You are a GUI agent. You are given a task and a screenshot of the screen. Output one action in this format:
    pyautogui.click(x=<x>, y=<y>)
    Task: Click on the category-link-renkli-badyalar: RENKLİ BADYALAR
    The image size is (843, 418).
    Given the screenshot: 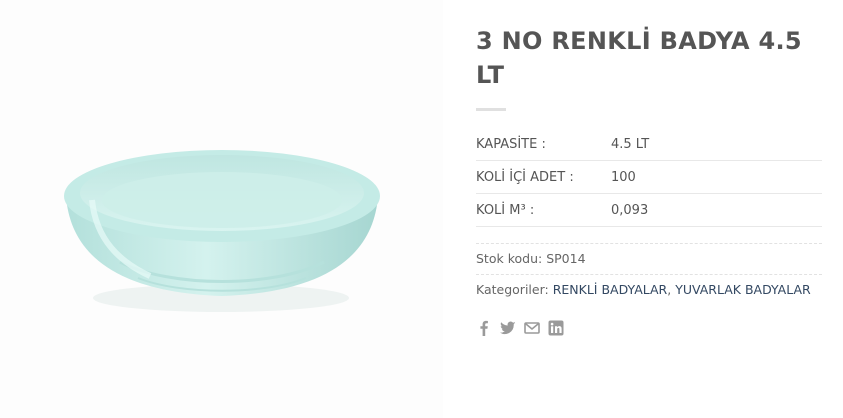 What is the action you would take?
    pyautogui.click(x=610, y=289)
    